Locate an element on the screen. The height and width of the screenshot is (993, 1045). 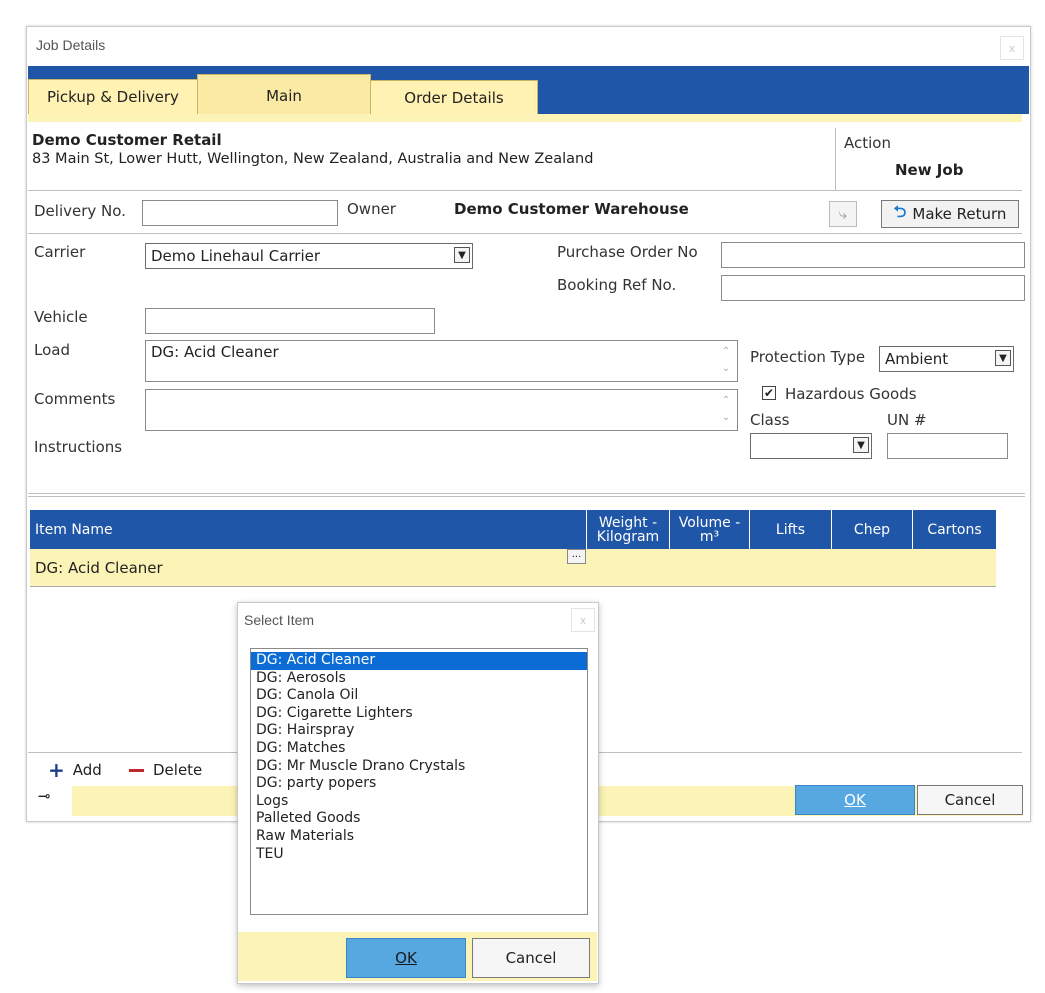
tab-content-strip is located at coordinates (525, 118).